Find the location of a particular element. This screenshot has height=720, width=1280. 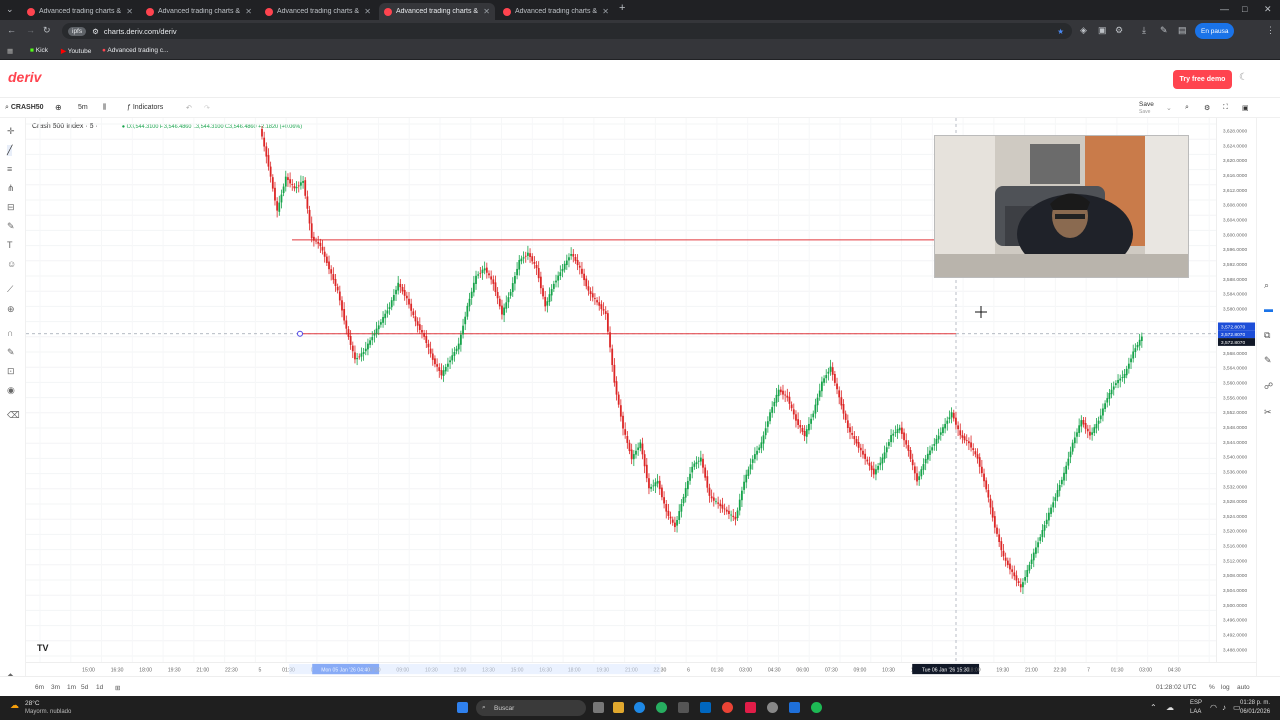

trash-icon: ⌫ is located at coordinates (13, 415).